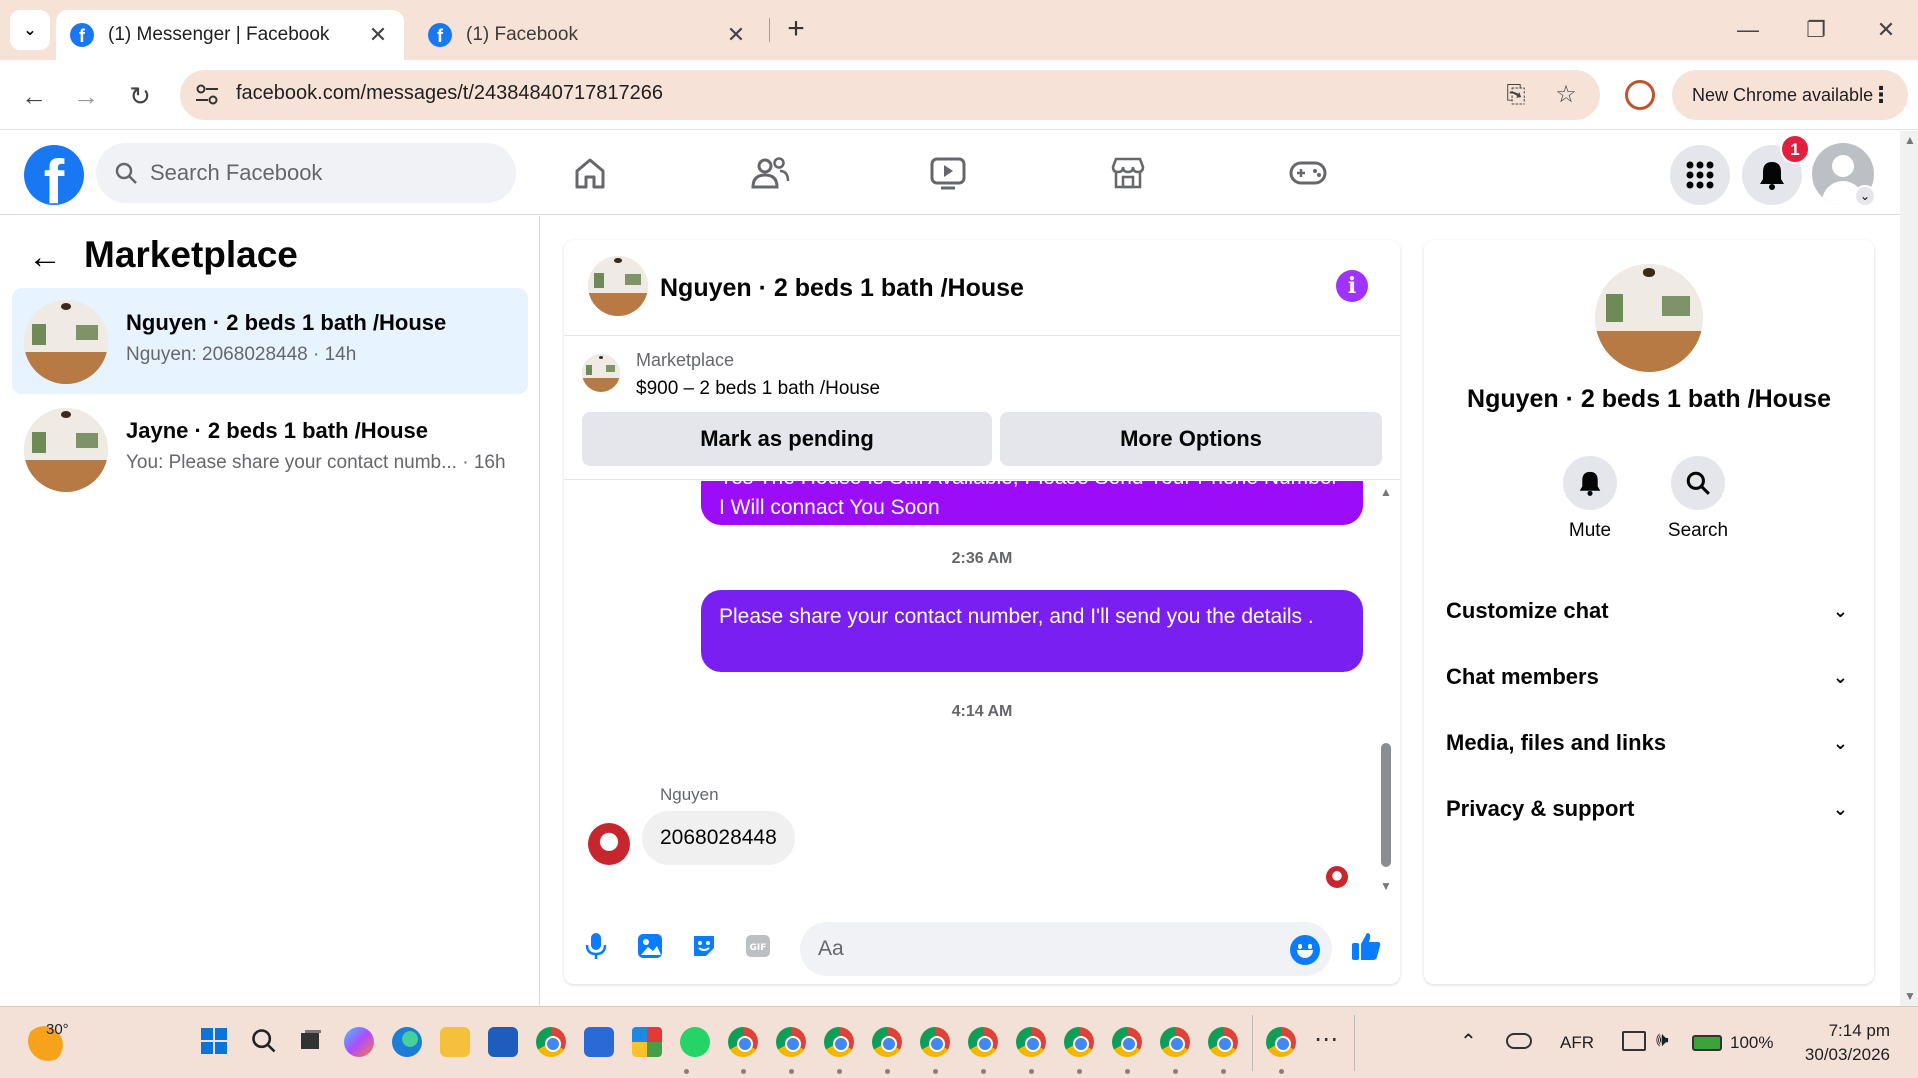 This screenshot has height=1078, width=1918. What do you see at coordinates (647, 1042) in the screenshot?
I see `snipping-tool-icon` at bounding box center [647, 1042].